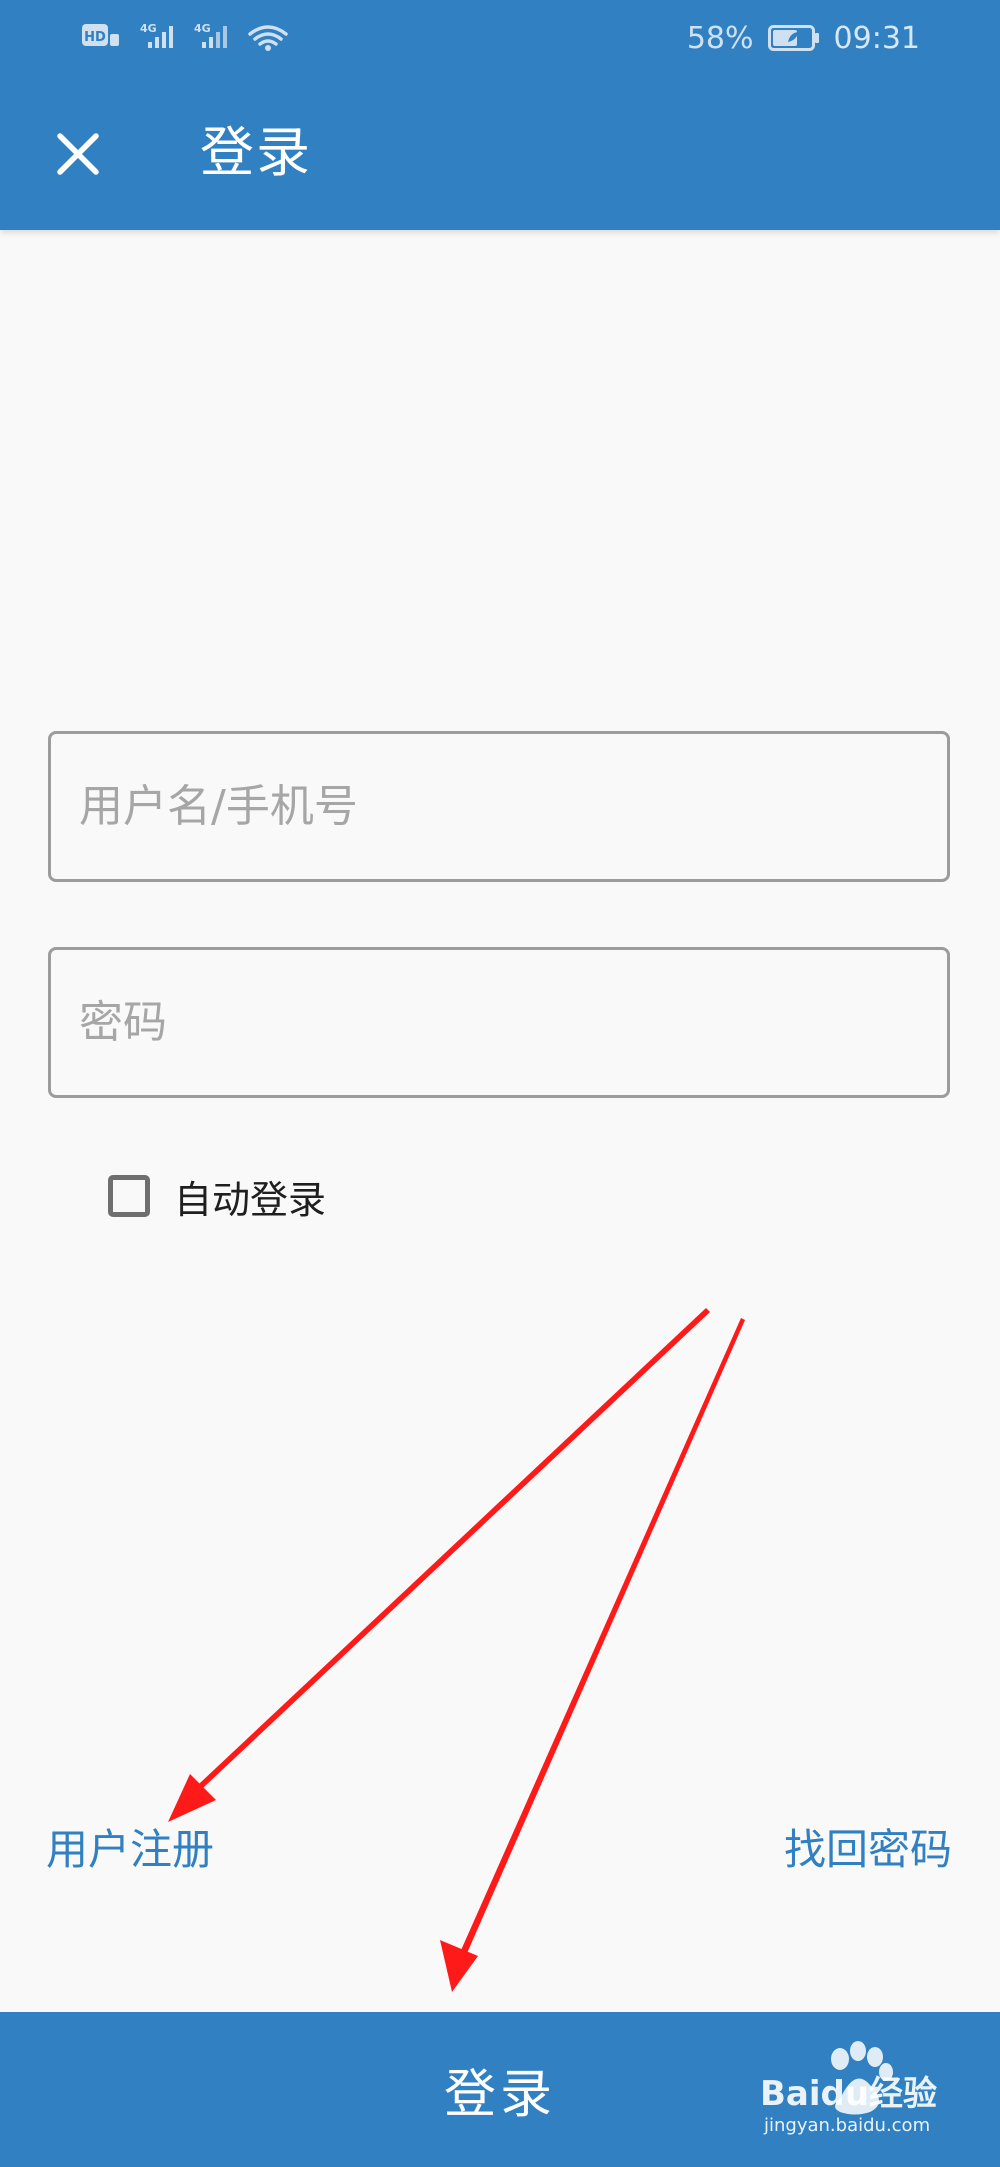 This screenshot has width=1000, height=2167. I want to click on battery-percent: 58%, so click(720, 38).